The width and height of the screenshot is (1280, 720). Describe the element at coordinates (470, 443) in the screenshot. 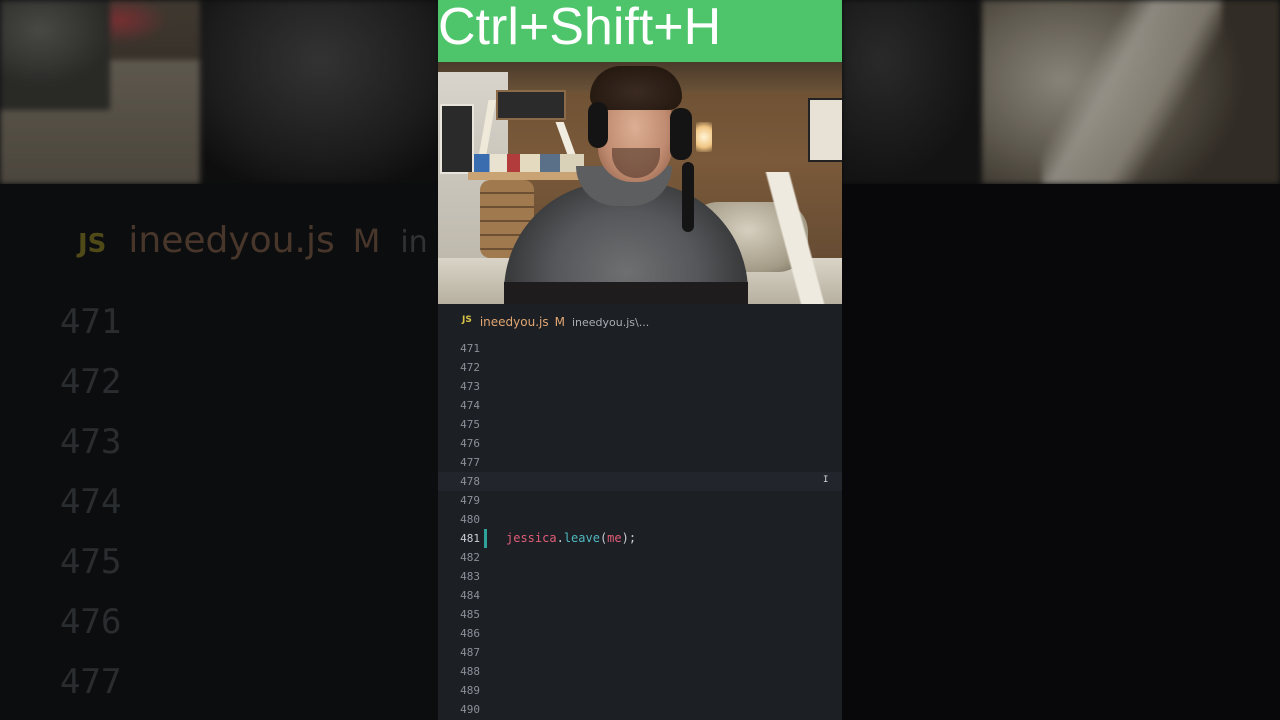

I see `line-number: 476` at that location.